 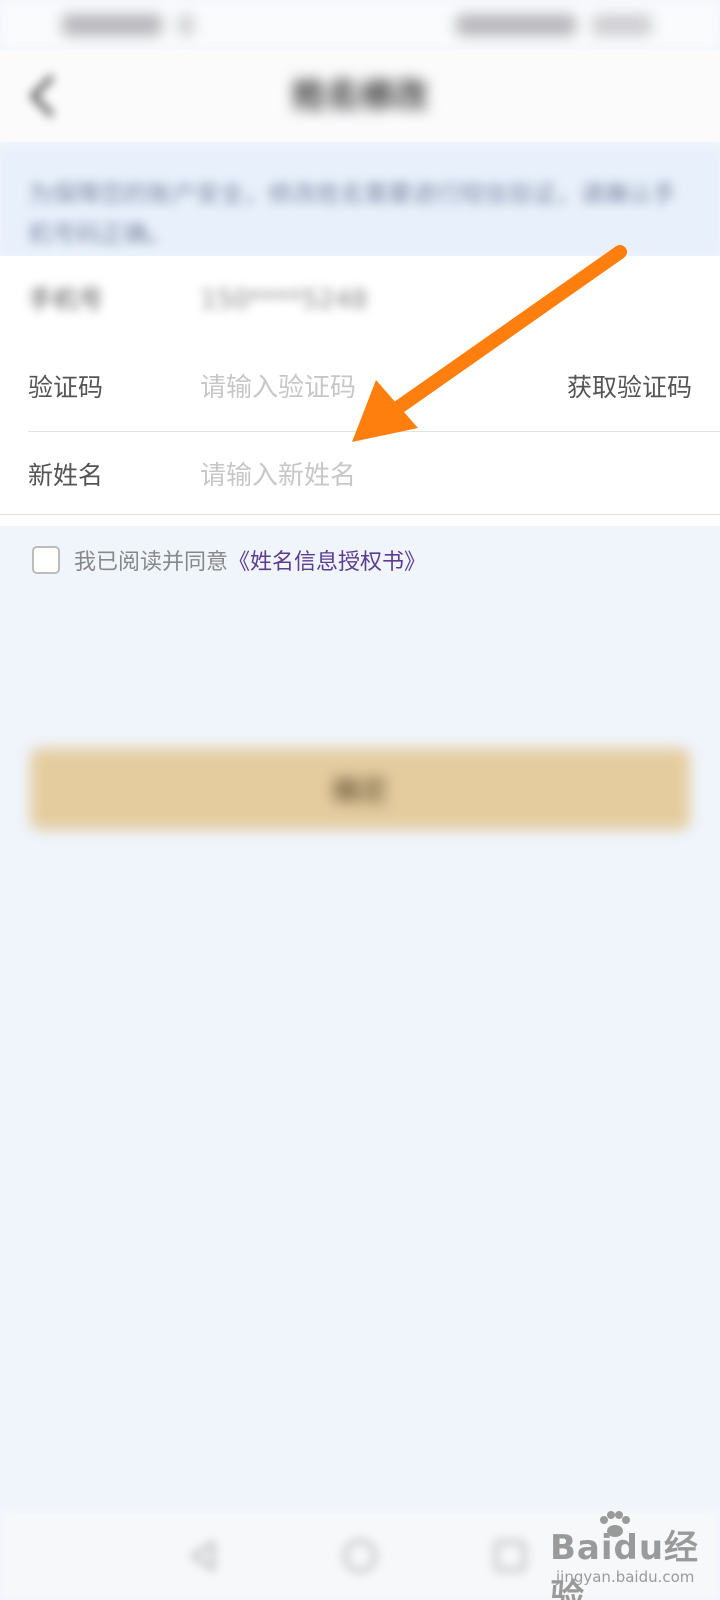 I want to click on phone-label: 手机号, so click(x=66, y=299).